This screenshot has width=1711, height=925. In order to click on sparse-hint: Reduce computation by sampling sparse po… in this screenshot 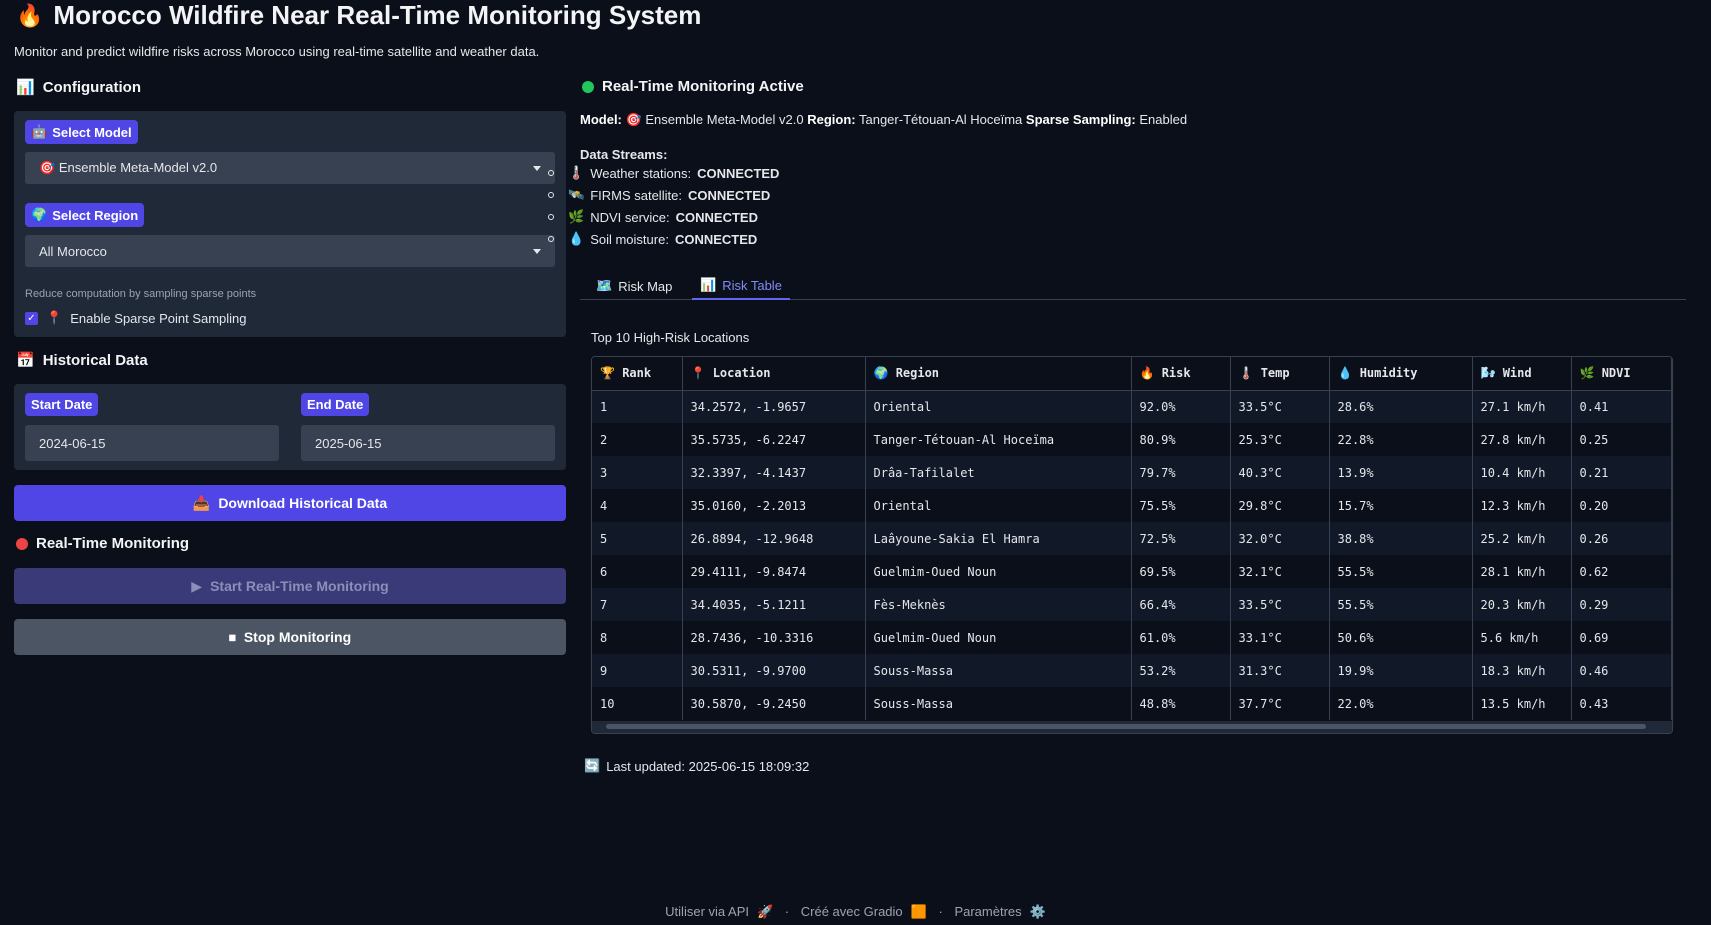, I will do `click(141, 294)`.